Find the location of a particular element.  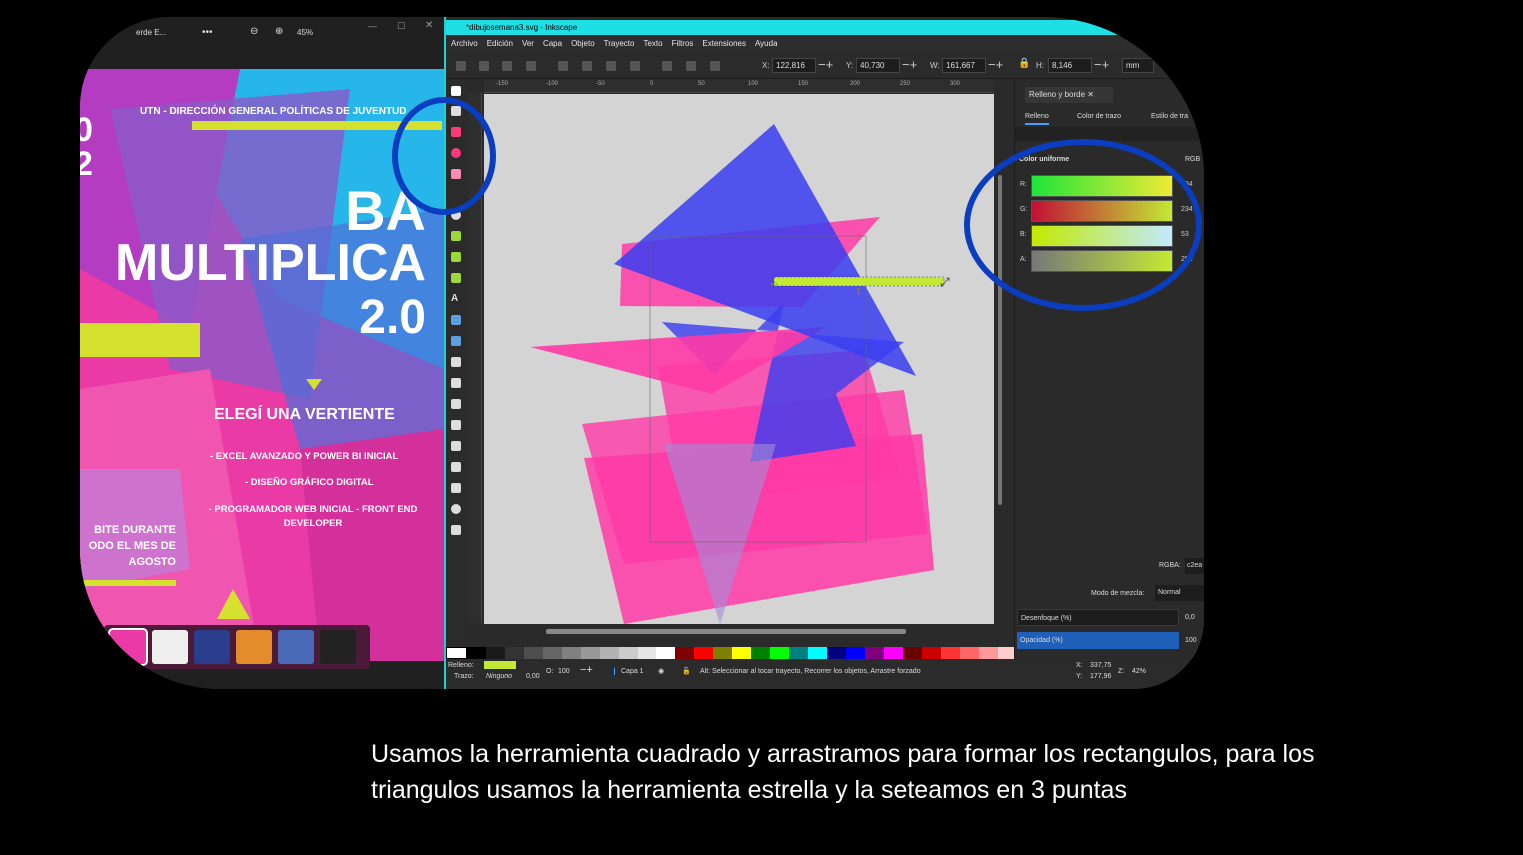

zoom-tool-icon is located at coordinates (456, 509).